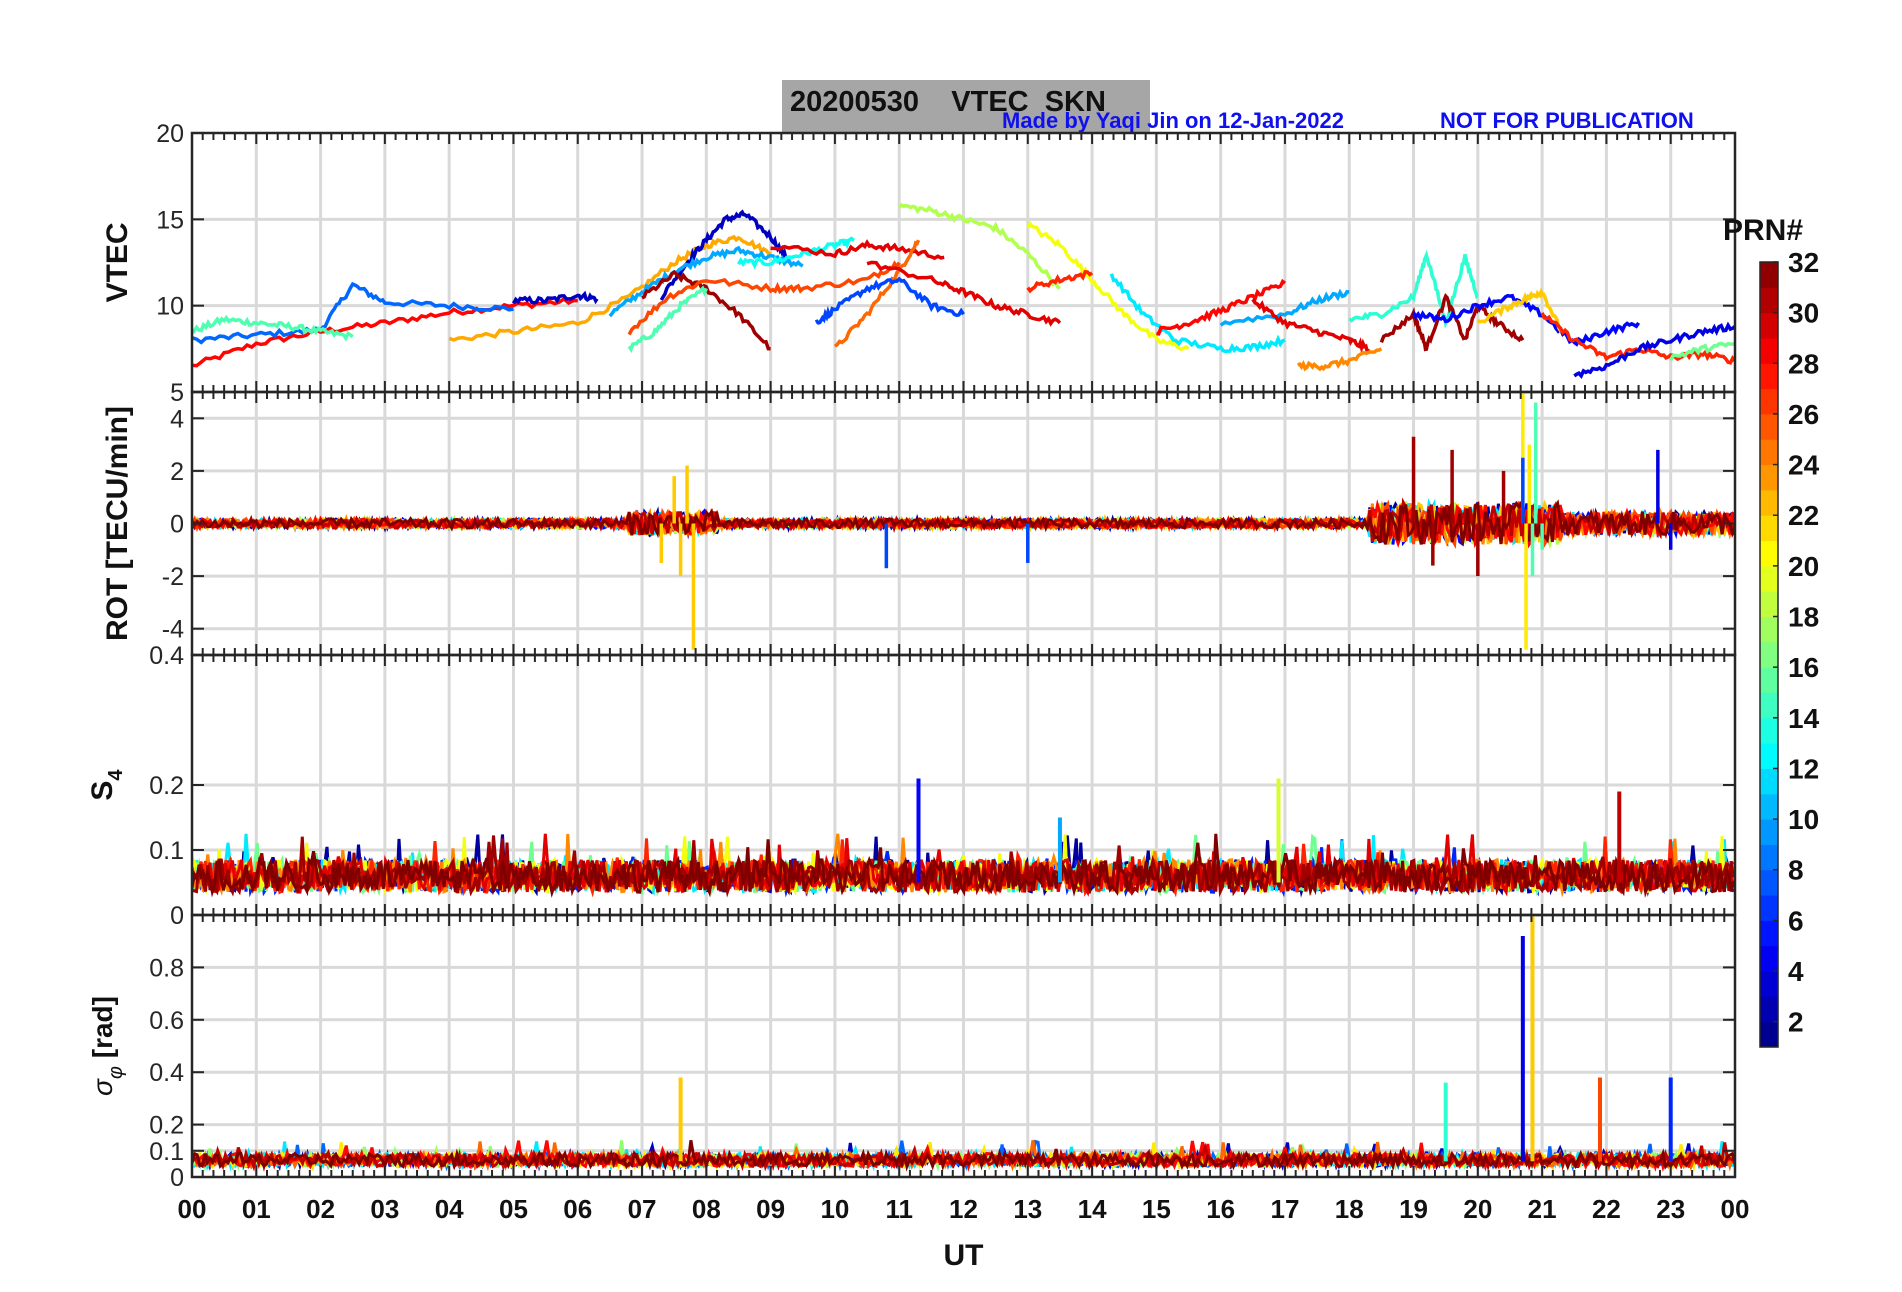 This screenshot has height=1292, width=1902. Describe the element at coordinates (1771, 631) in the screenshot. I see `colorbar: 2468101214161820222426283032PRN#` at that location.